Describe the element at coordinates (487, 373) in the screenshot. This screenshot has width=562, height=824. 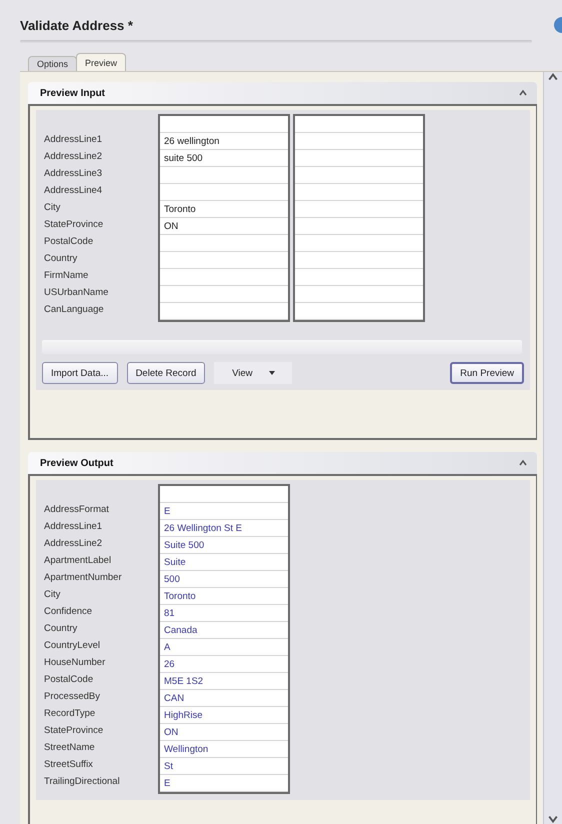
I see `action-button: Run Preview` at that location.